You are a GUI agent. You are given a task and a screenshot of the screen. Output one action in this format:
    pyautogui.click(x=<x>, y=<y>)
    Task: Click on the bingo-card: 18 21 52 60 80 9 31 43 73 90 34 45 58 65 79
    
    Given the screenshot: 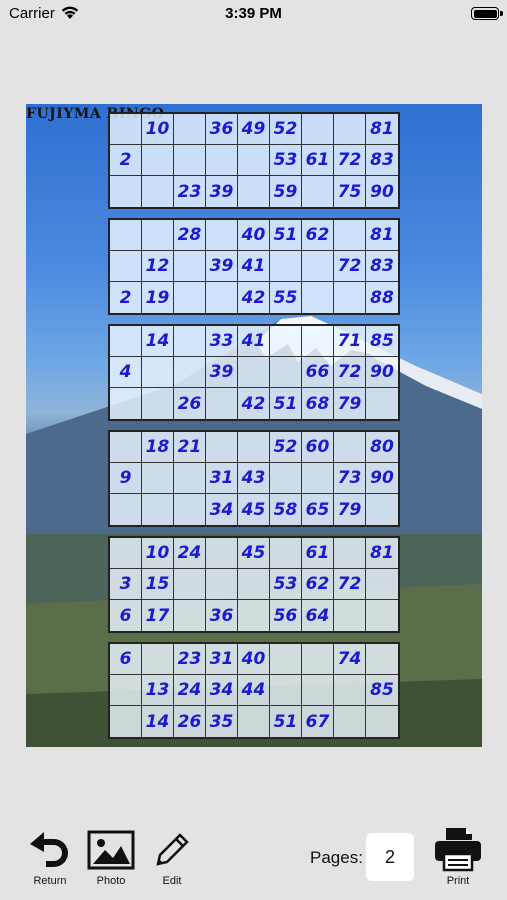 What is the action you would take?
    pyautogui.click(x=254, y=478)
    